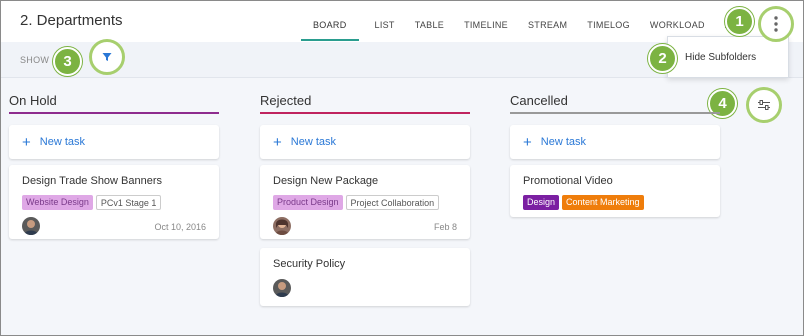 The height and width of the screenshot is (336, 804). Describe the element at coordinates (326, 181) in the screenshot. I see `task-title: Design New Package` at that location.